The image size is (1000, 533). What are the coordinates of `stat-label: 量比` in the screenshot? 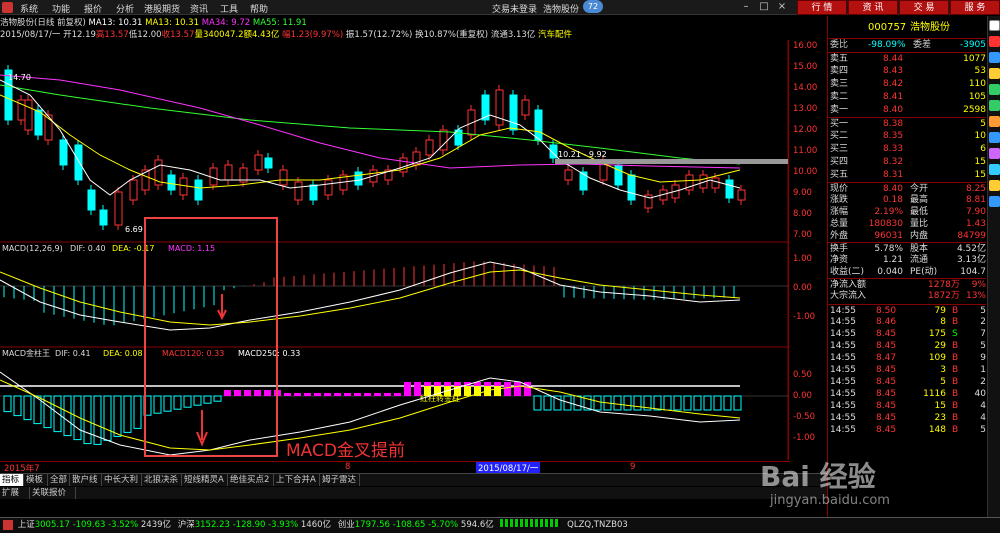 It's located at (919, 224).